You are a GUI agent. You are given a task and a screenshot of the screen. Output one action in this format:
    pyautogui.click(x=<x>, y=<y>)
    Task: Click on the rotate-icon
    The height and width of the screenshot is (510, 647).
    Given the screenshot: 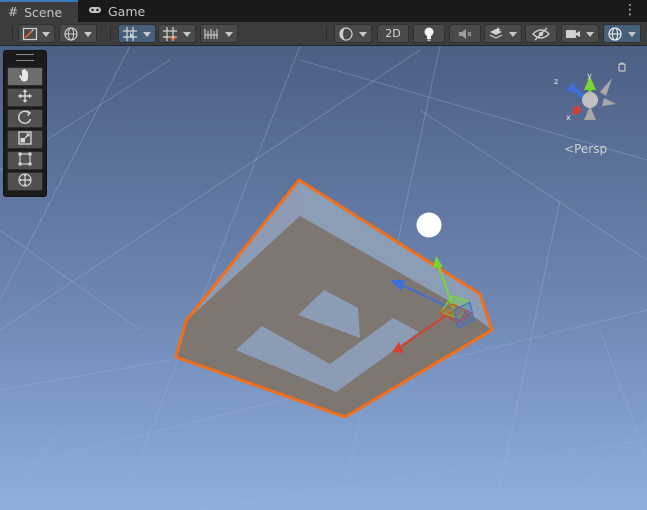 What is the action you would take?
    pyautogui.click(x=25, y=119)
    